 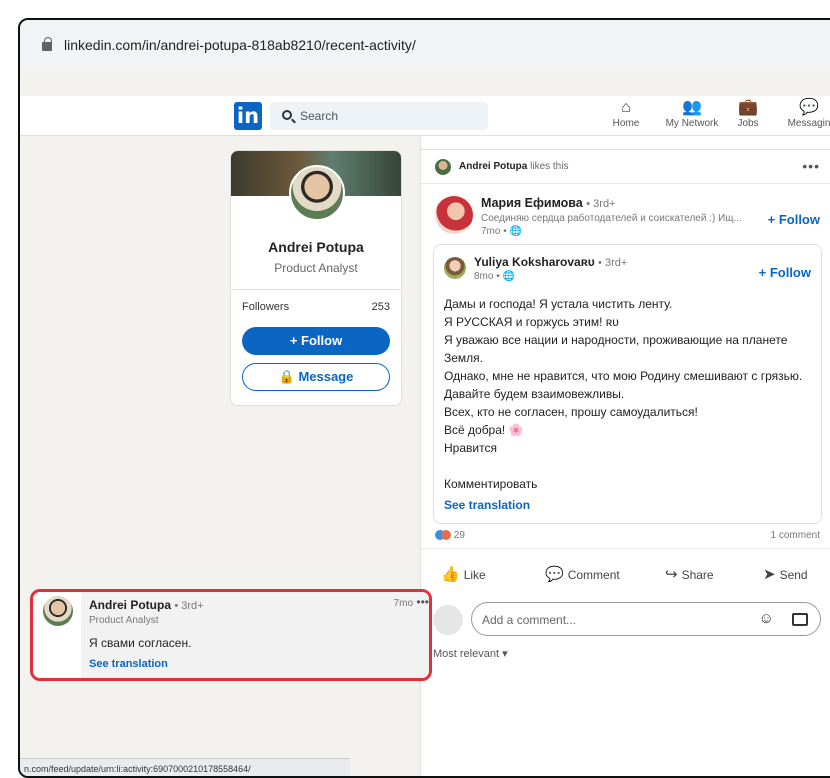 I want to click on send-button: ➤ Send, so click(x=785, y=574).